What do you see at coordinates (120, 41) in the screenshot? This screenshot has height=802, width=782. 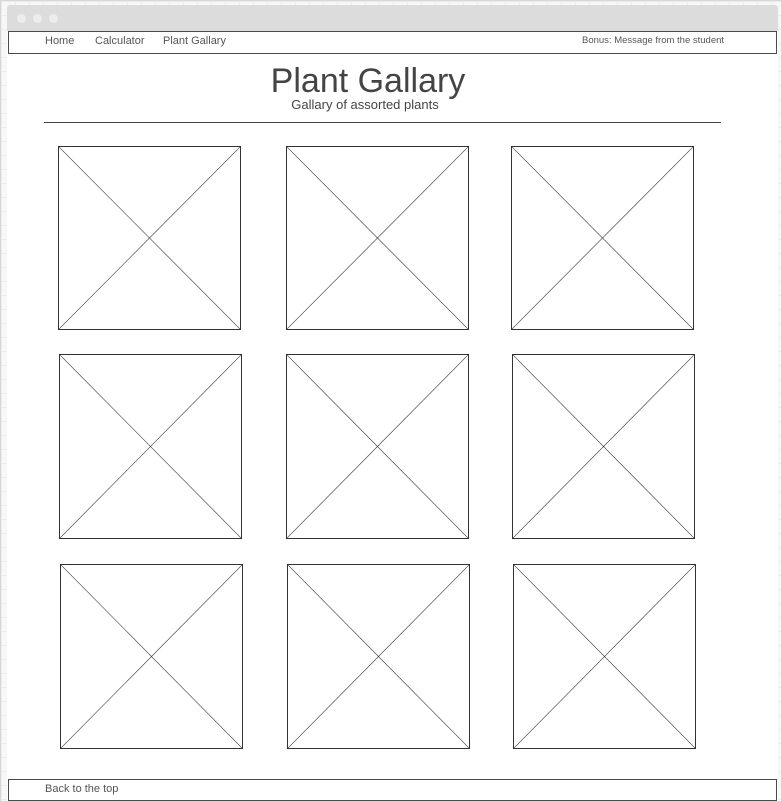 I see `nav-link-calculator: Calculator` at bounding box center [120, 41].